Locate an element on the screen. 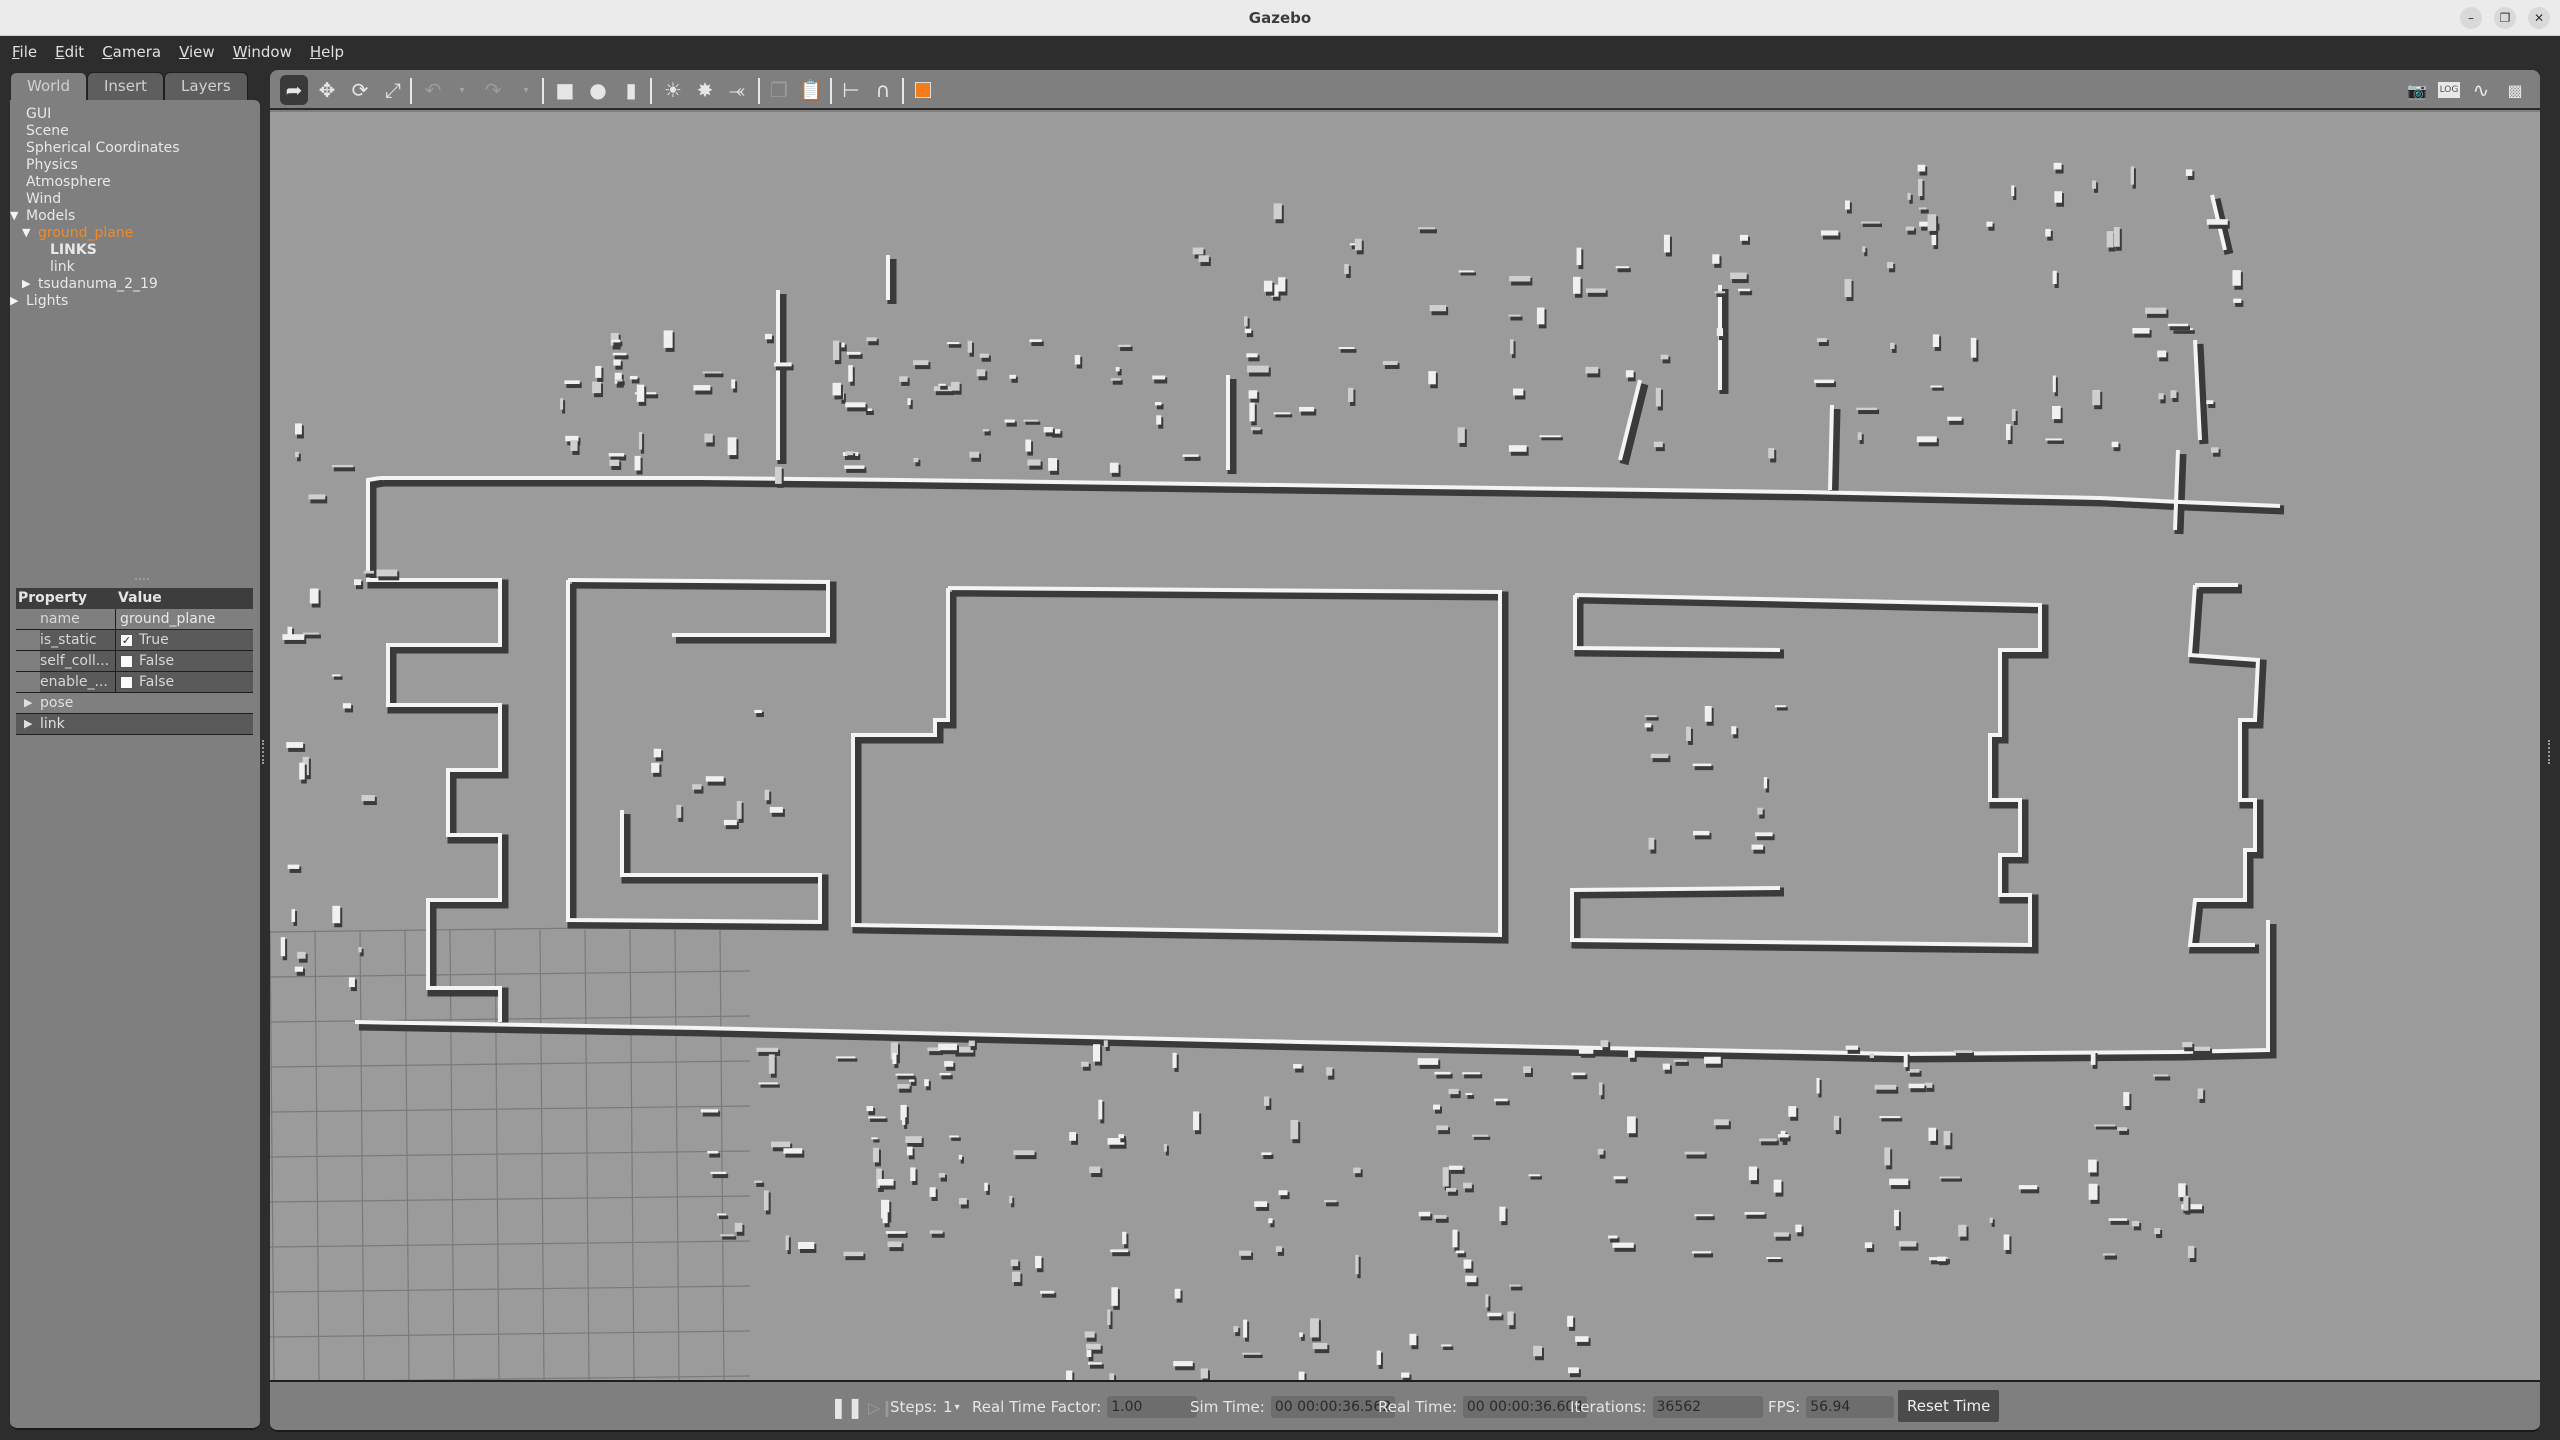 Image resolution: width=2560 pixels, height=1440 pixels. rotate-mode-button: ⟳ is located at coordinates (360, 90).